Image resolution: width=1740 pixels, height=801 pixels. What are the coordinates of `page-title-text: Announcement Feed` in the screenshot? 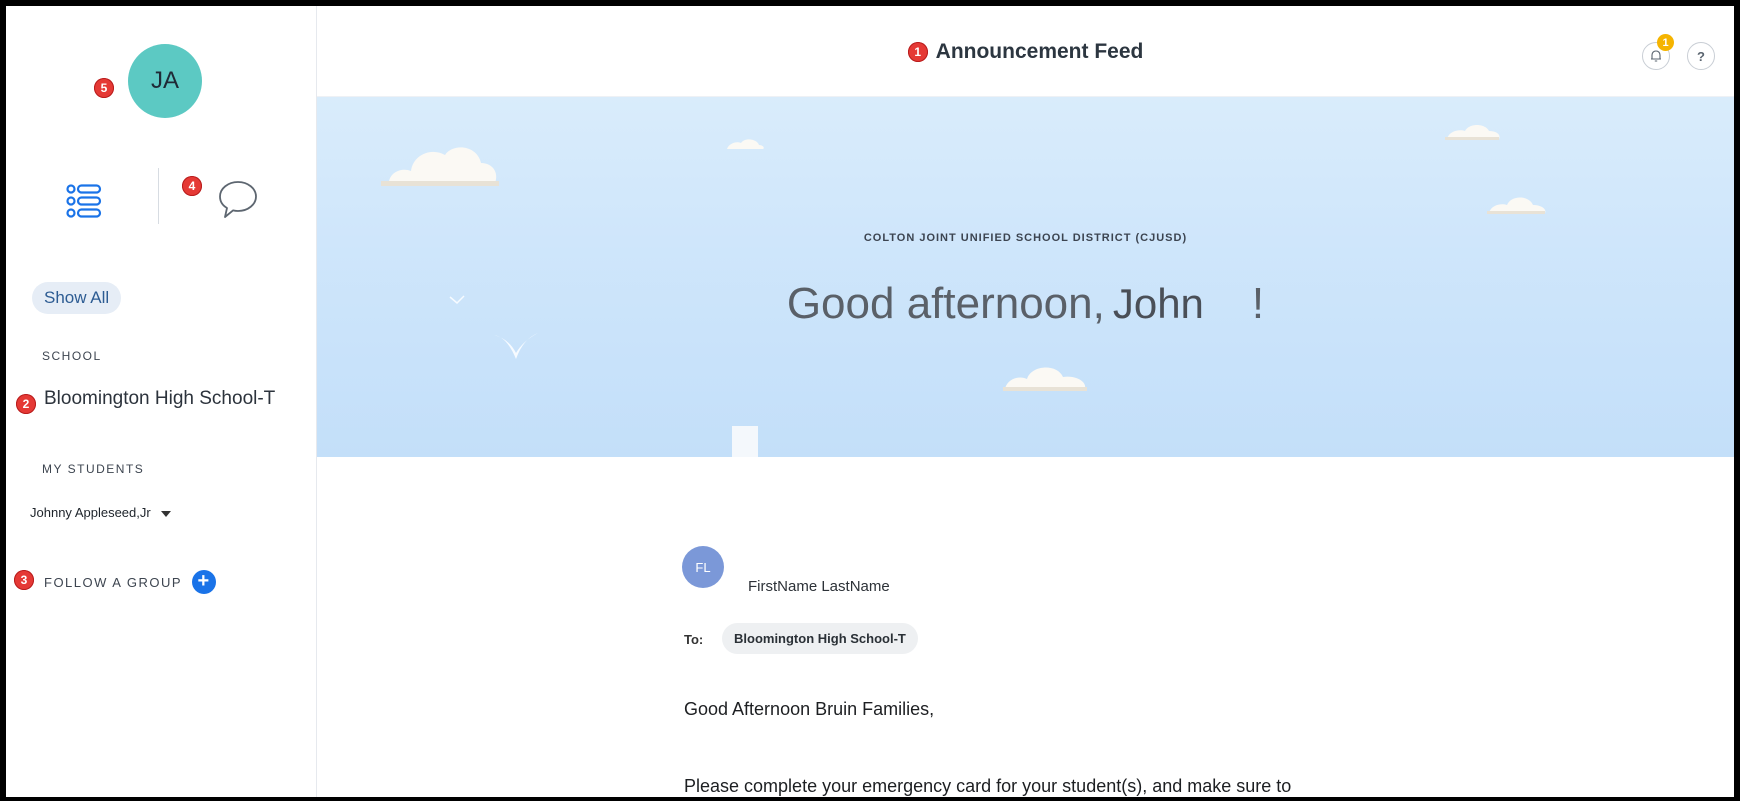 It's located at (1039, 51).